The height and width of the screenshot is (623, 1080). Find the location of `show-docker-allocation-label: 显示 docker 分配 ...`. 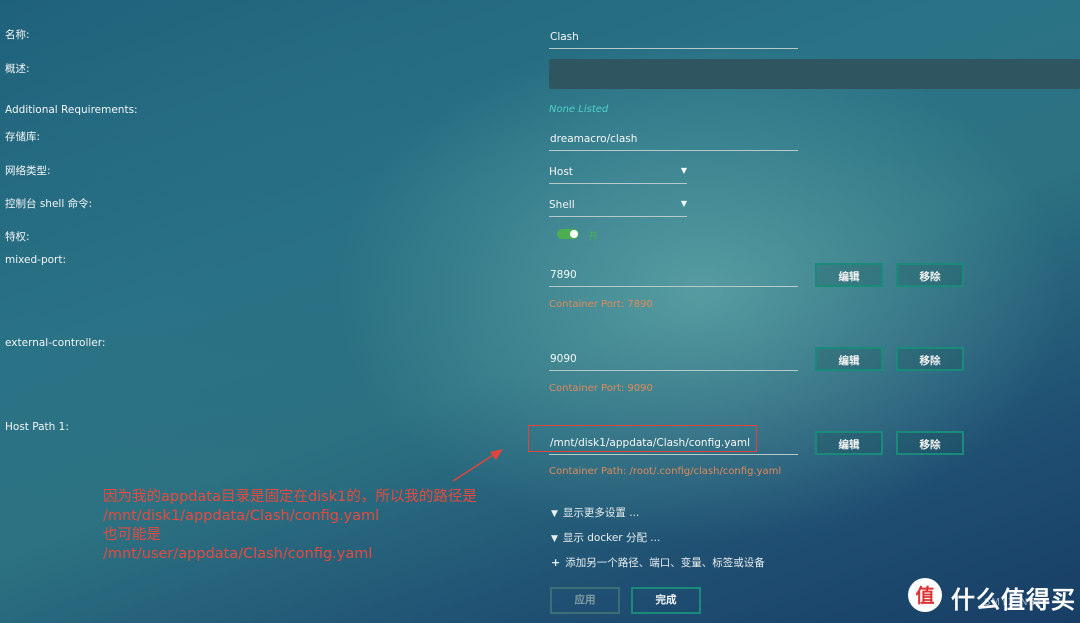

show-docker-allocation-label: 显示 docker 分配 ... is located at coordinates (611, 538).